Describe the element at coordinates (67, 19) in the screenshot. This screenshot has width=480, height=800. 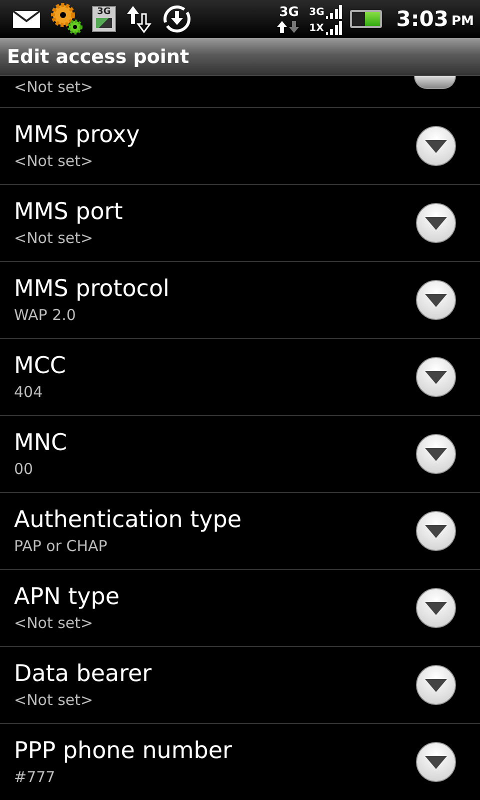
I see `gears-icon` at that location.